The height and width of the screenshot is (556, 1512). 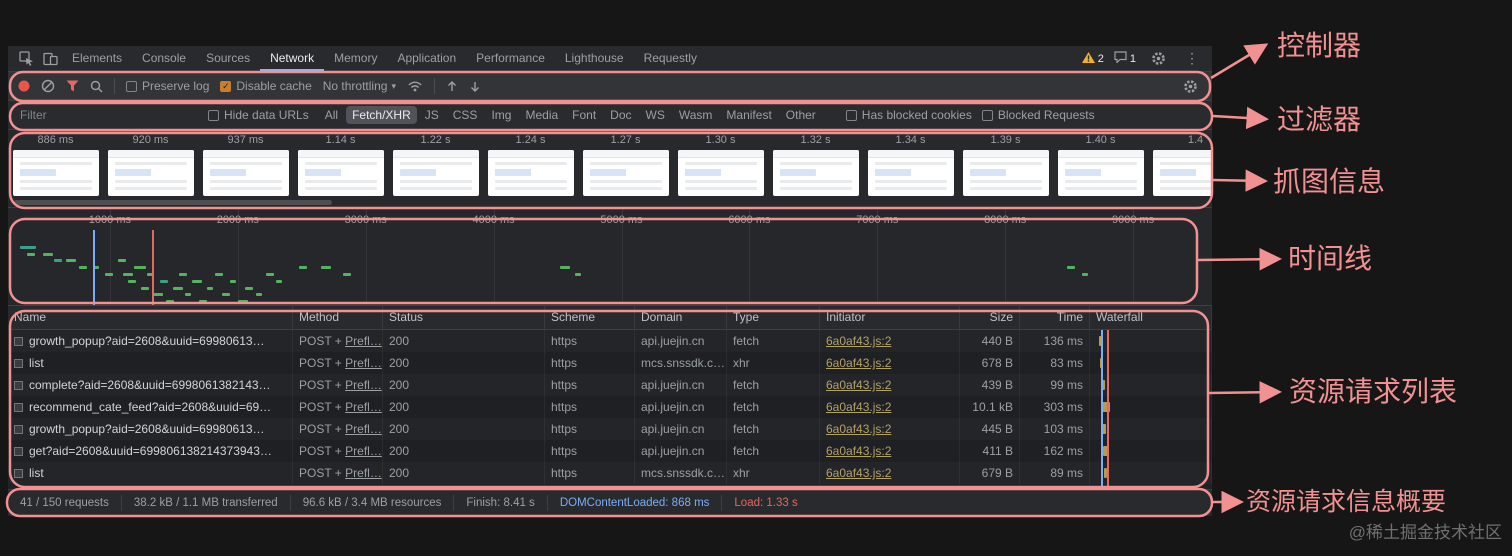 I want to click on kebab-menu-icon: ⋮, so click(x=1192, y=59).